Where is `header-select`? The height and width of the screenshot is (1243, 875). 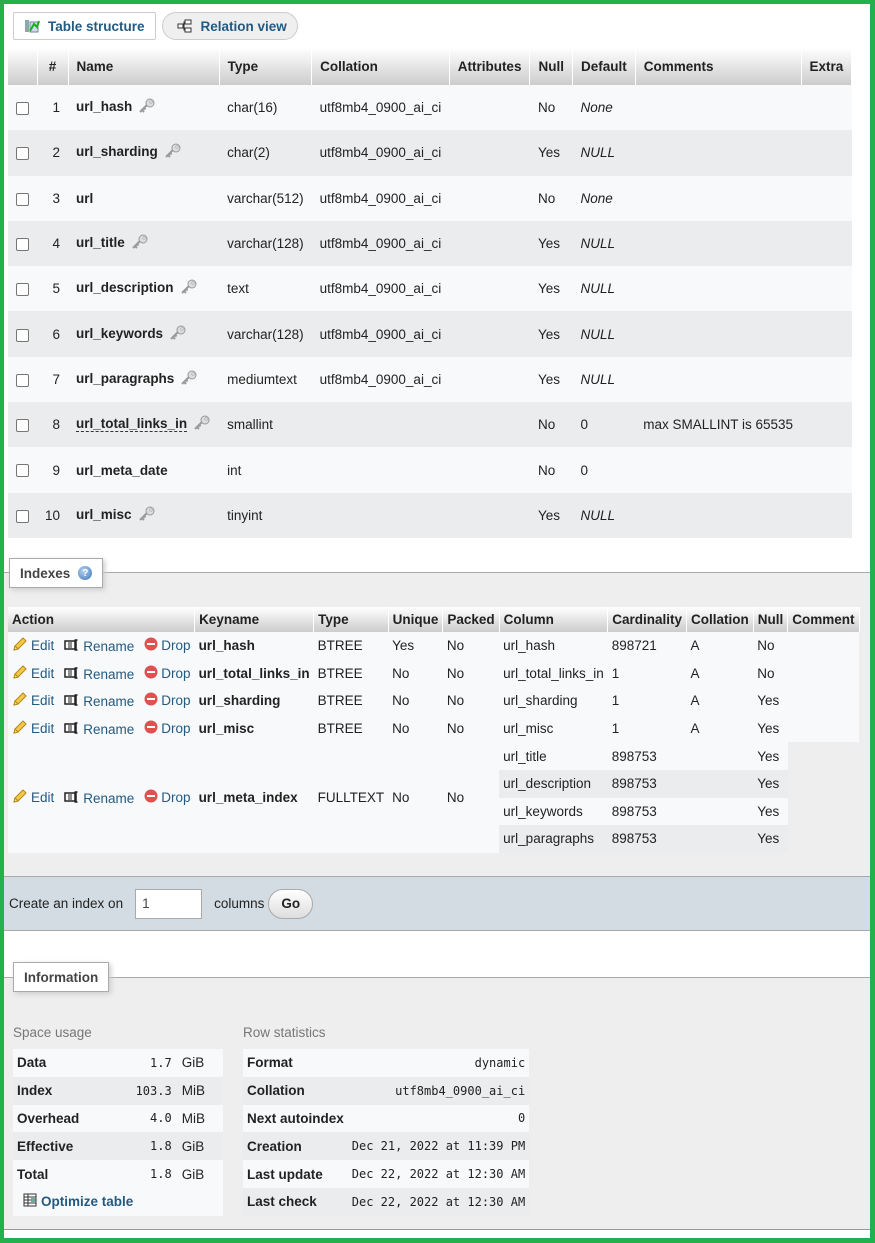 header-select is located at coordinates (23, 66).